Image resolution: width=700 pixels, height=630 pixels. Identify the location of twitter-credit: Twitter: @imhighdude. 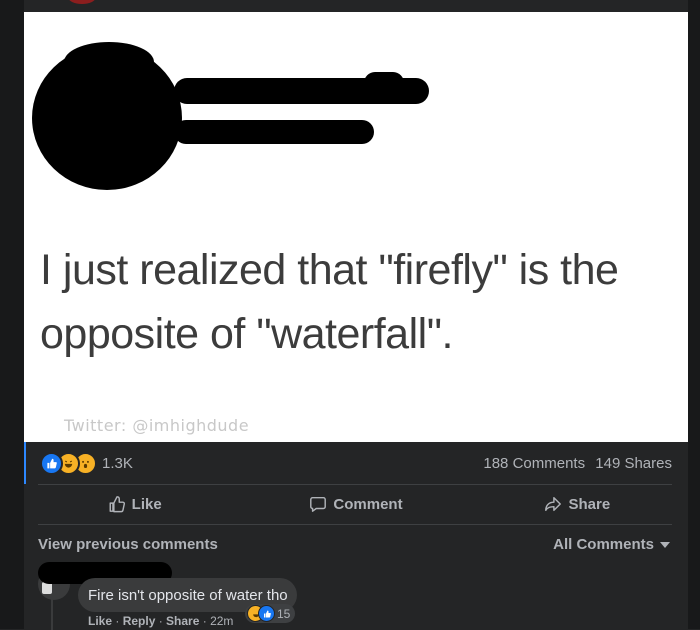
(157, 425).